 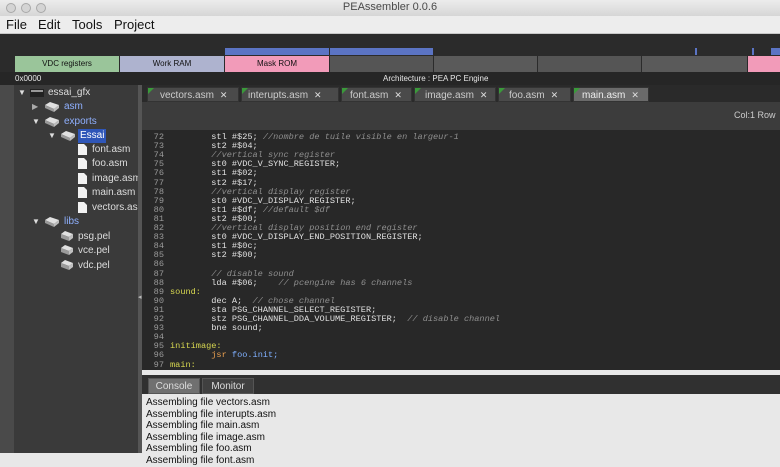 What do you see at coordinates (49, 24) in the screenshot?
I see `menu-edit: Edit` at bounding box center [49, 24].